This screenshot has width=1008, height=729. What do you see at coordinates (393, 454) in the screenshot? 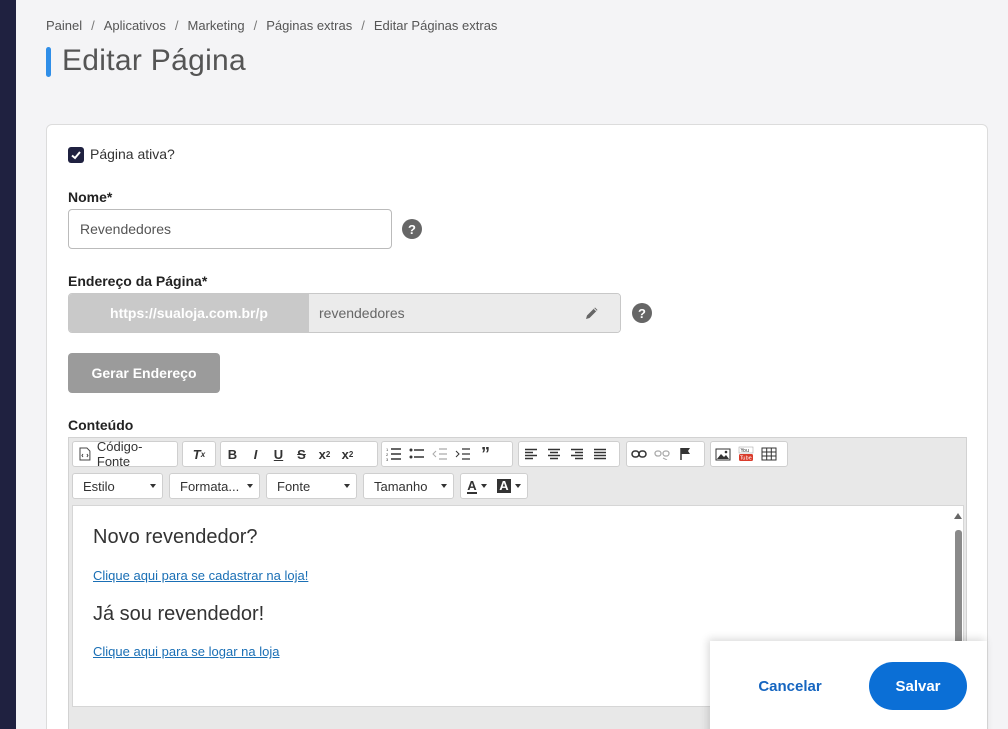
I see `numbered-list-icon: 123` at bounding box center [393, 454].